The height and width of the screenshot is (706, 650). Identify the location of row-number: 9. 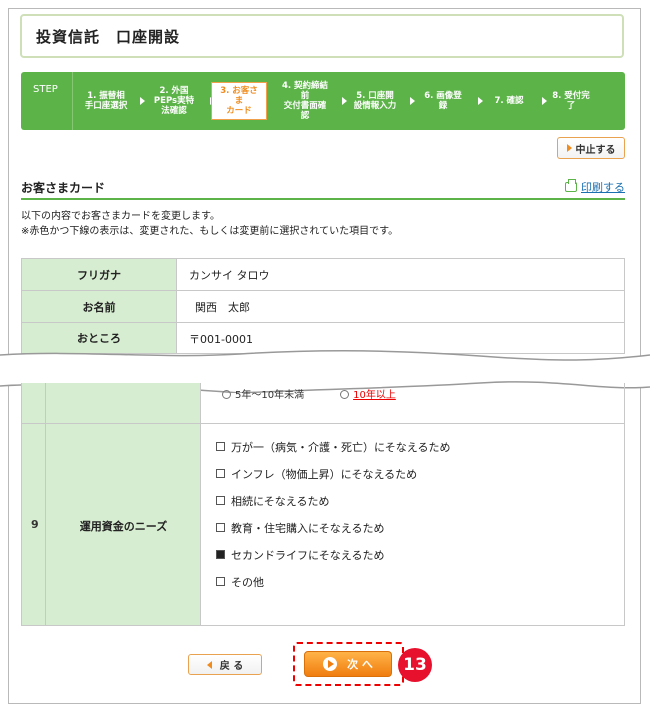
(35, 524).